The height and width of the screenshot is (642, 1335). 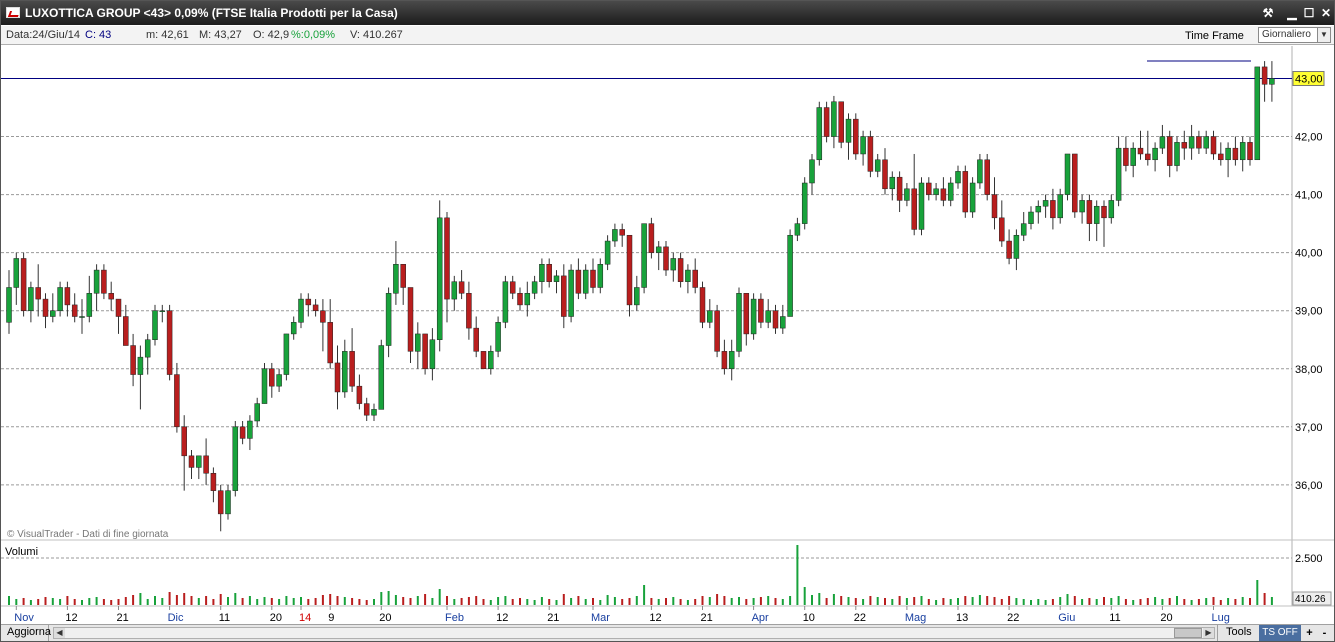 I want to click on pin-icon: ⚒, so click(x=1268, y=13).